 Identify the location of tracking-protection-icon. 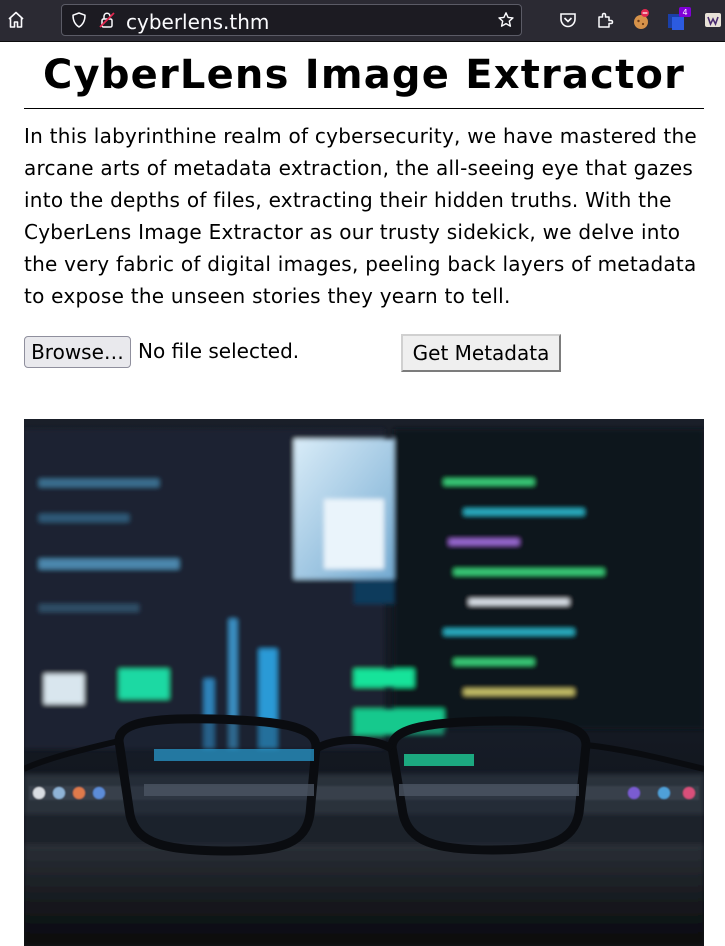
(79, 20).